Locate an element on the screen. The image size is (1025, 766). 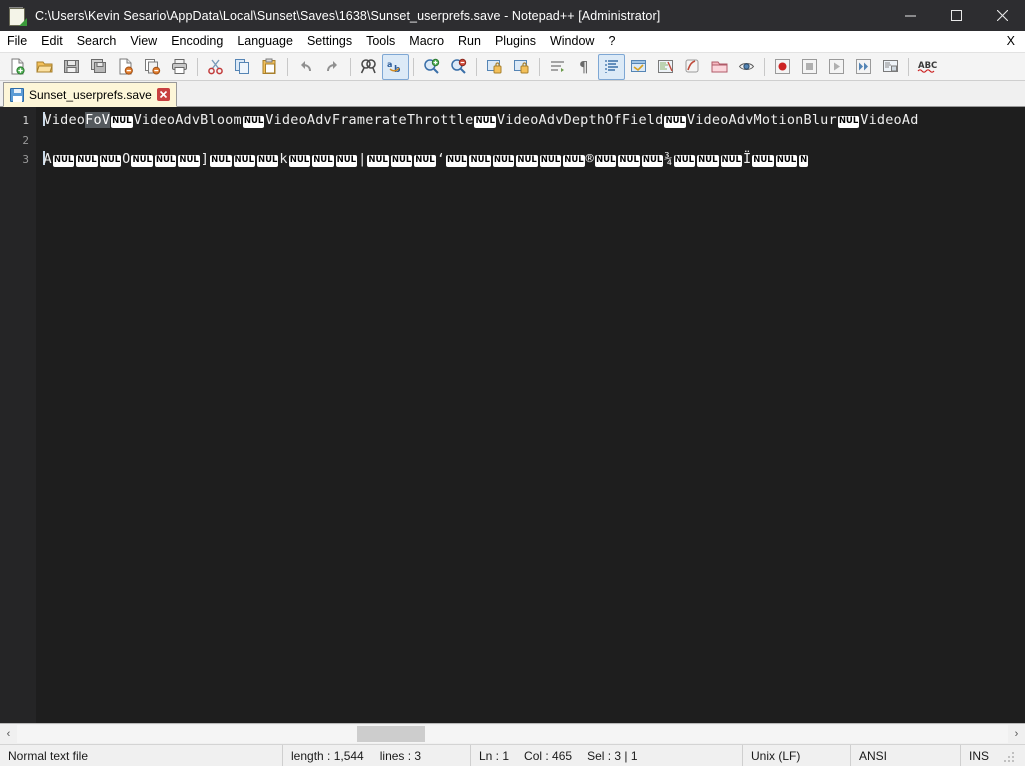
menu-run: Run is located at coordinates (469, 41).